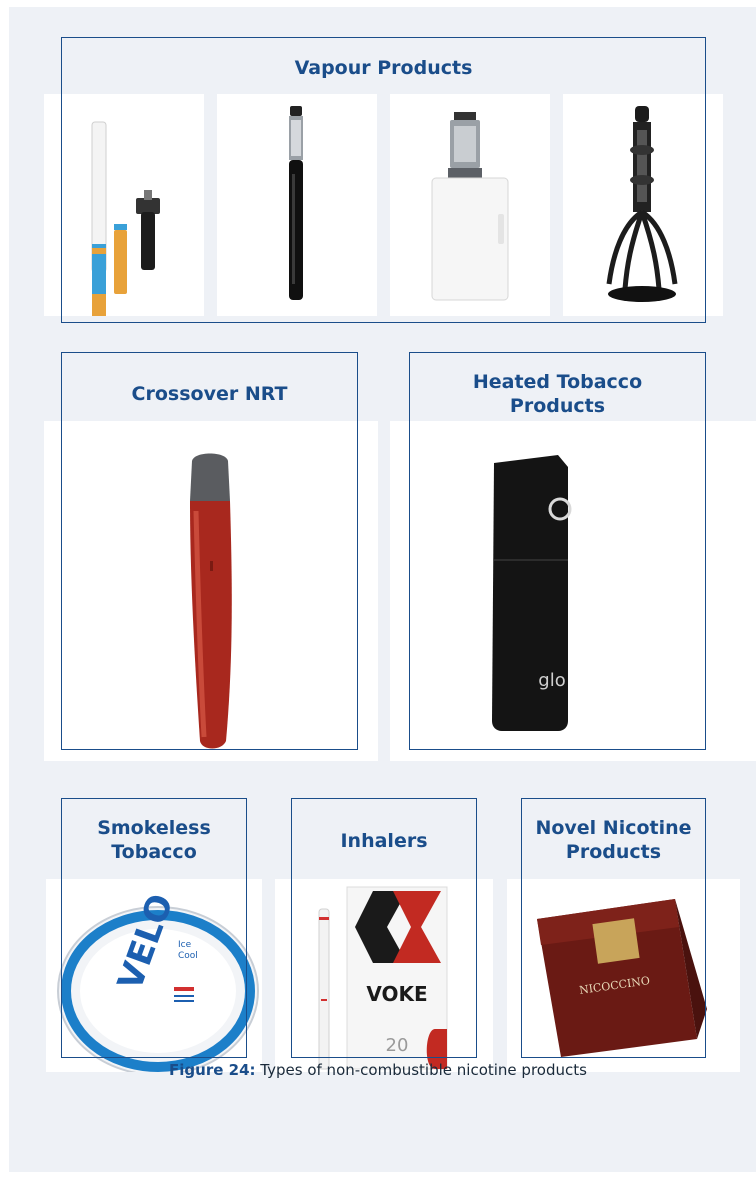  Describe the element at coordinates (613, 828) in the screenshot. I see `novel-nicotine-title-line1: Novel Nicotine` at that location.